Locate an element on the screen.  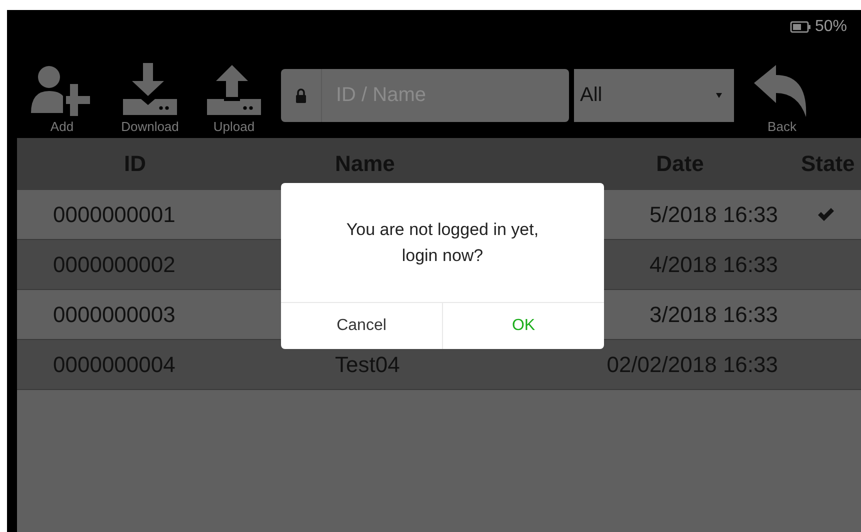
upload-icon is located at coordinates (234, 90).